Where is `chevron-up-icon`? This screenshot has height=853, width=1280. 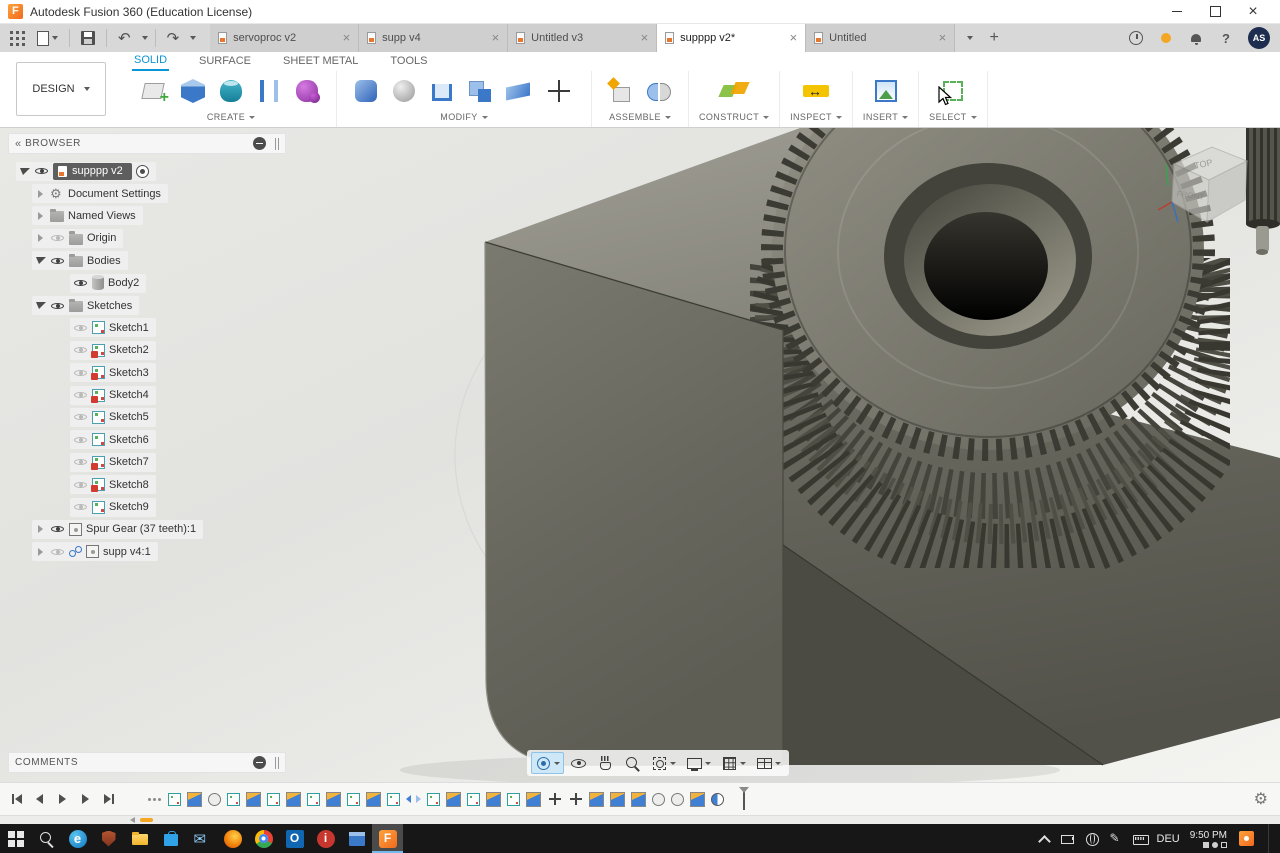
chevron-up-icon is located at coordinates (1044, 839).